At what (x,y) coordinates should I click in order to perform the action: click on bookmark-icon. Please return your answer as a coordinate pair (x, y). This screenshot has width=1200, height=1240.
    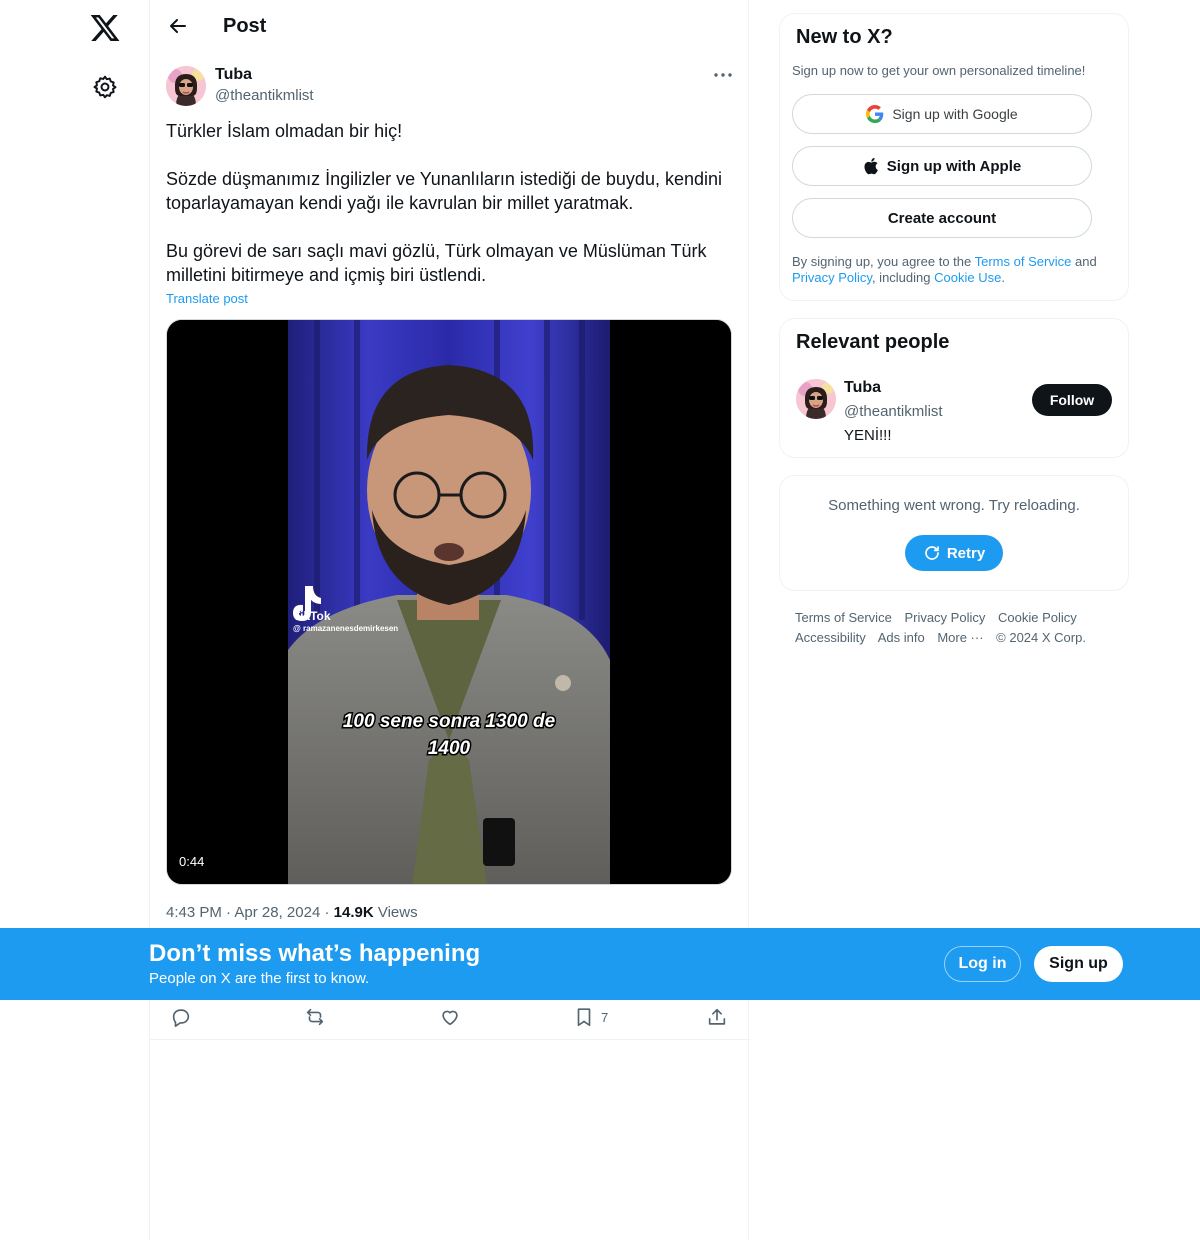
    Looking at the image, I should click on (584, 1017).